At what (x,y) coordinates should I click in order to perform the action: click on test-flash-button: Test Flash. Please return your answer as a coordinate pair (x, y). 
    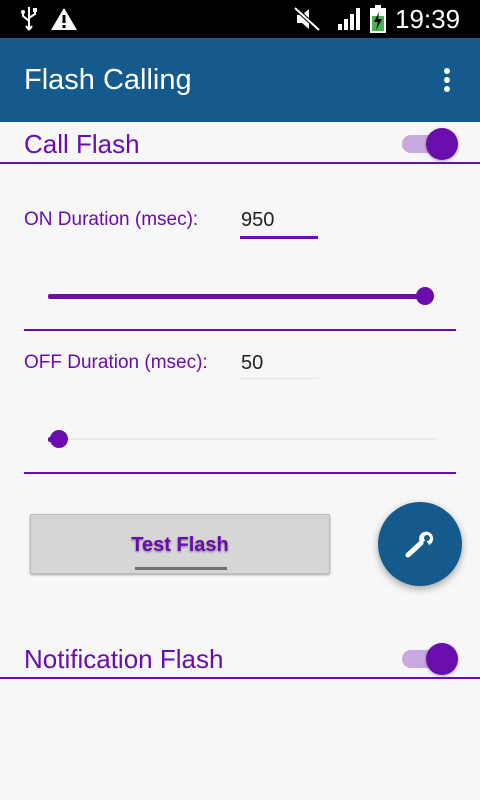
    Looking at the image, I should click on (180, 544).